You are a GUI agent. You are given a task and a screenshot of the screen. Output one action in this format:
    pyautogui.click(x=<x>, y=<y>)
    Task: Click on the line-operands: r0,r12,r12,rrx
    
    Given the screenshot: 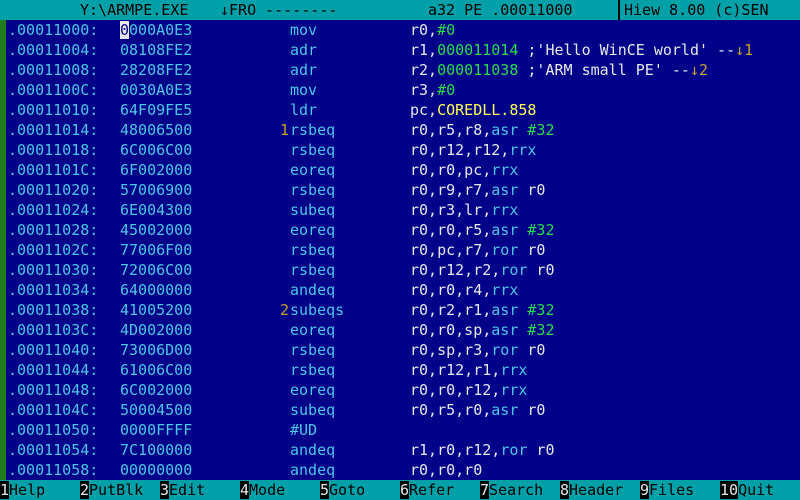 What is the action you would take?
    pyautogui.click(x=473, y=150)
    